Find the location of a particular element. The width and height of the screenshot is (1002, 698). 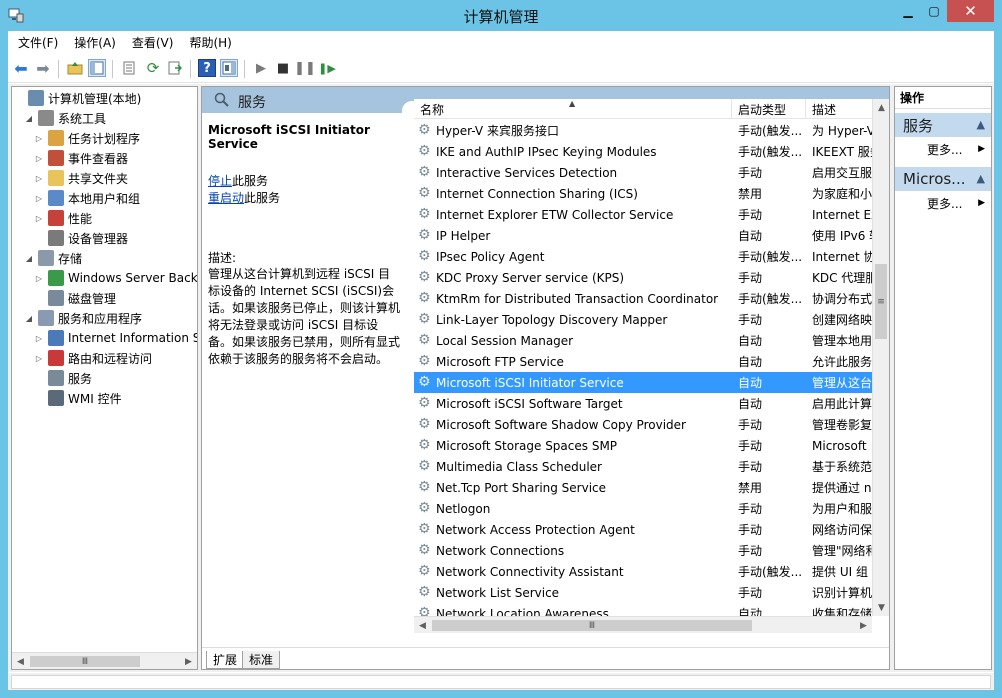

table-row: ⚙ Network Connections 手动 管理"网络和 is located at coordinates (643, 550).